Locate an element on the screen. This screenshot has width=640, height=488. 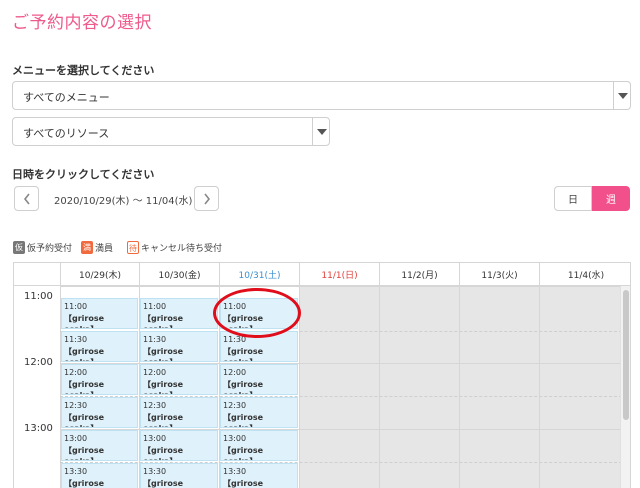
scroll-thumb is located at coordinates (626, 355).